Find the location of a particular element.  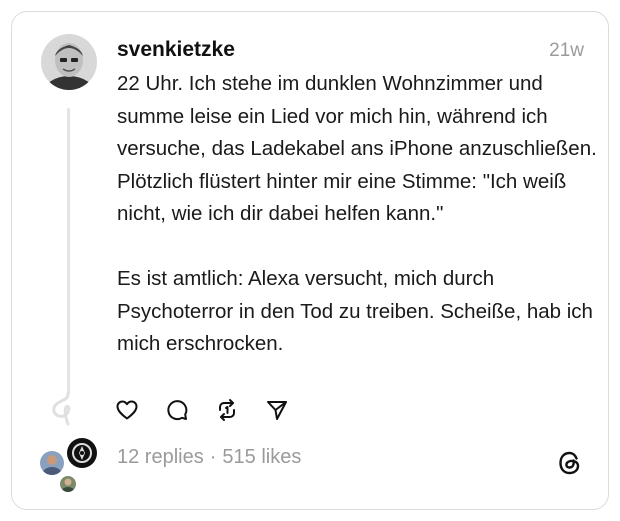

avatar is located at coordinates (69, 62).